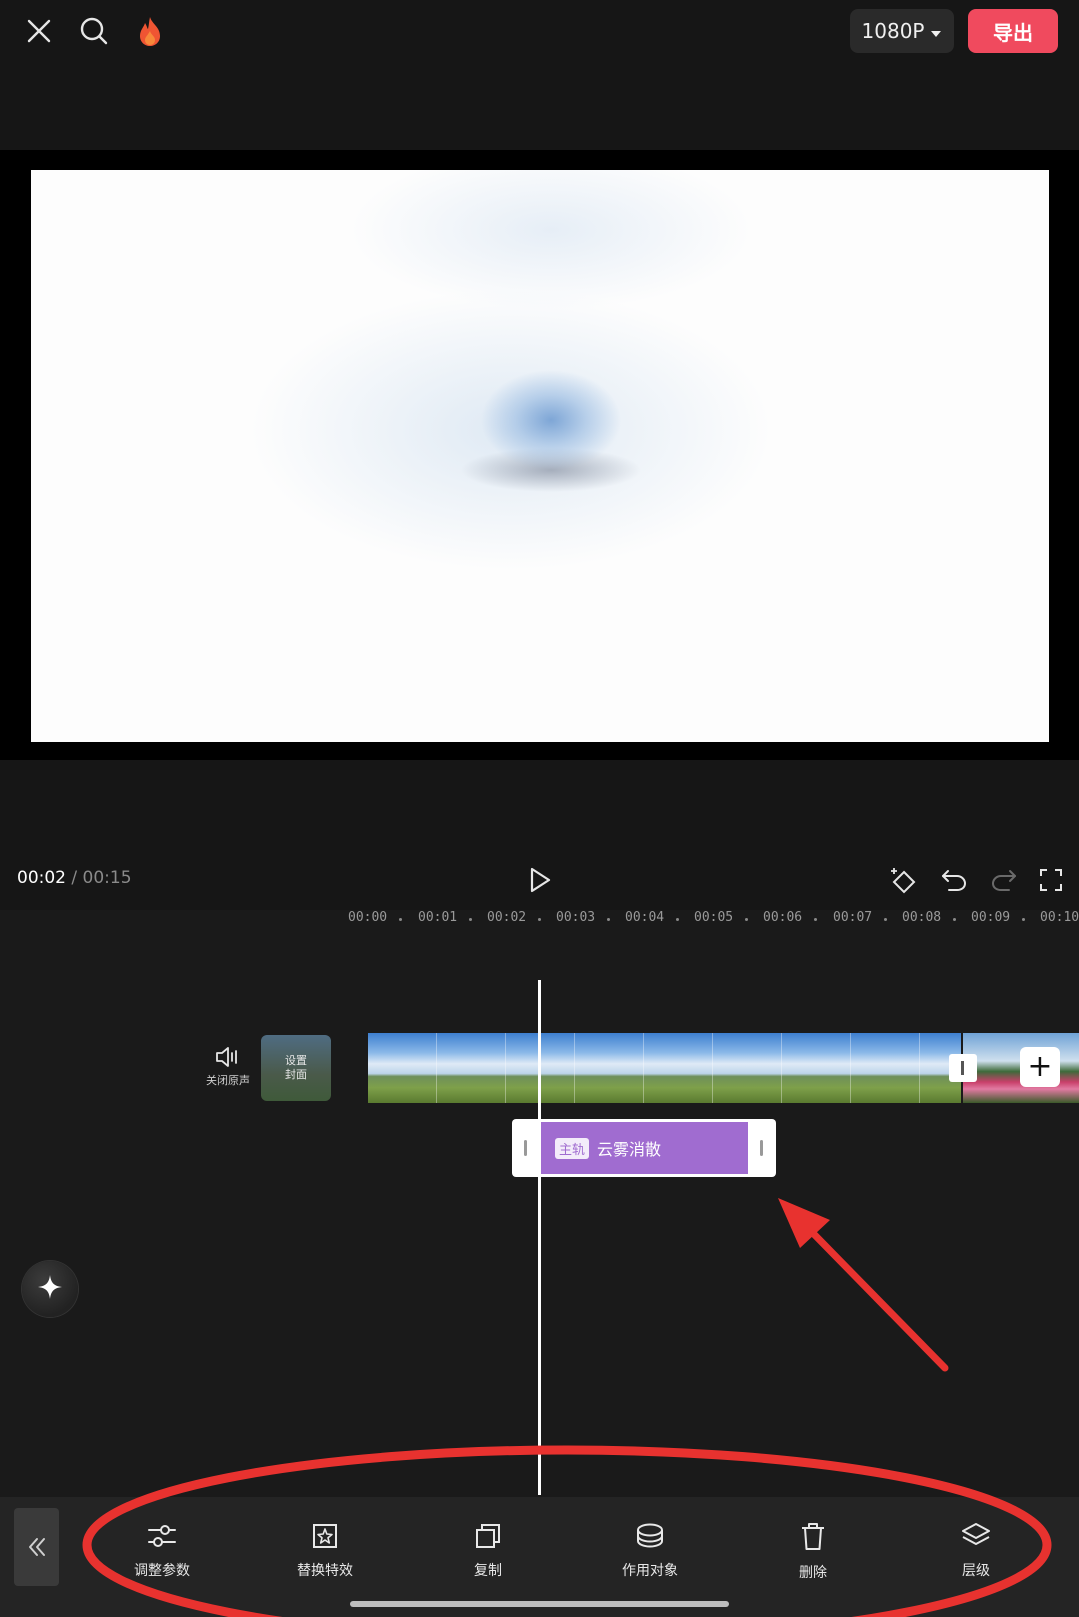  What do you see at coordinates (36, 1547) in the screenshot?
I see `back-chevron-icon` at bounding box center [36, 1547].